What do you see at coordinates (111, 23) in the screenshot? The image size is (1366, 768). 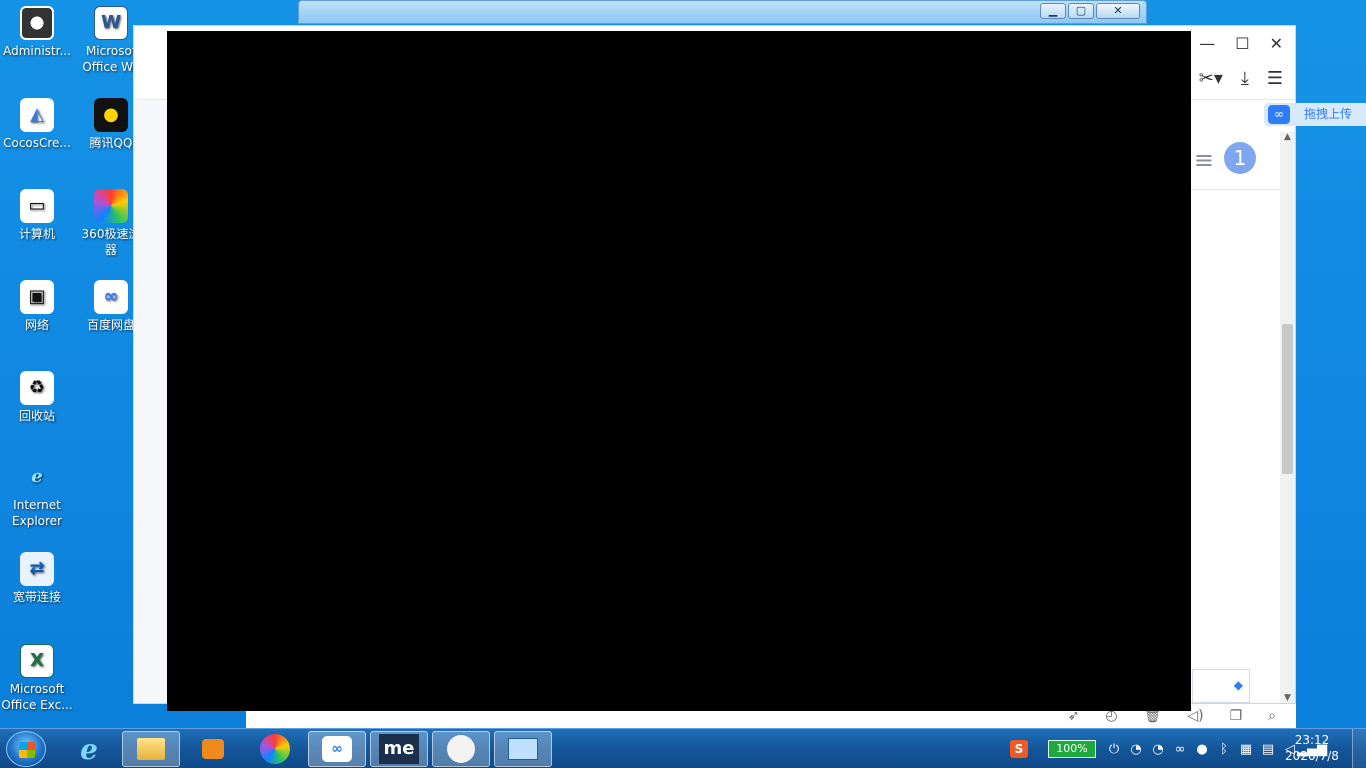 I see `word-icon: W` at bounding box center [111, 23].